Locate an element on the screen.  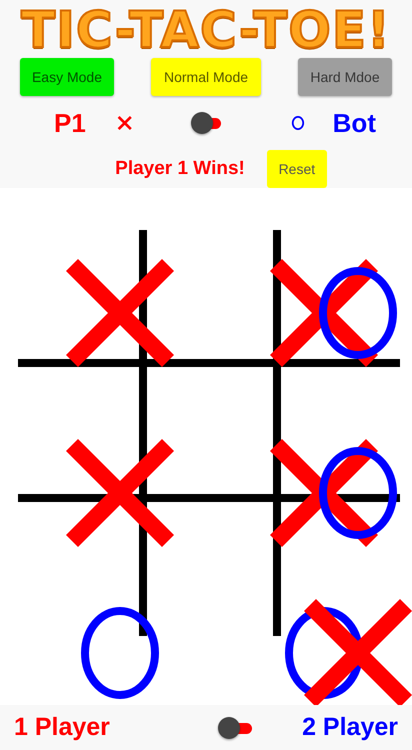
status-text: Player 1 Wins! is located at coordinates (180, 169).